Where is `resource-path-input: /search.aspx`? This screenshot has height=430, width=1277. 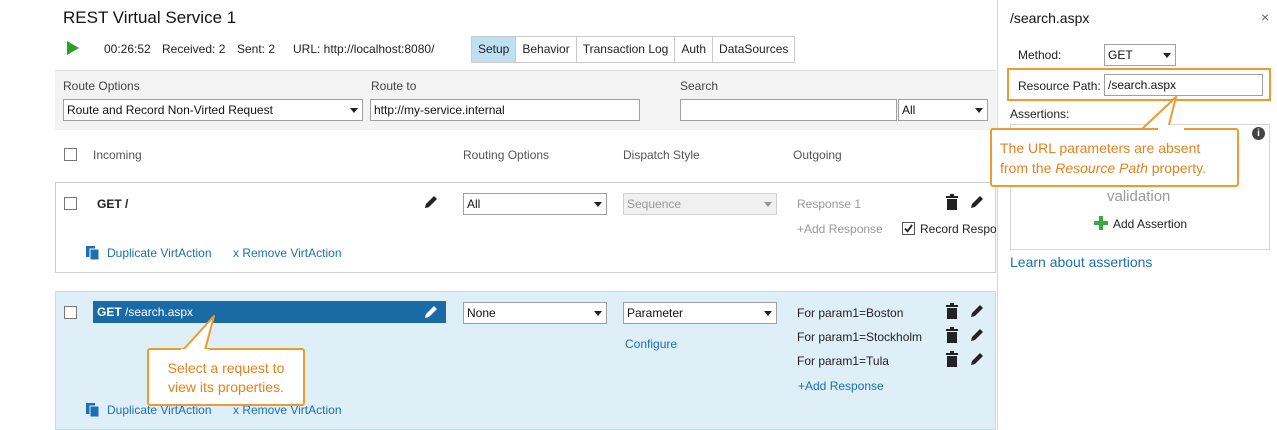 resource-path-input: /search.aspx is located at coordinates (1183, 85).